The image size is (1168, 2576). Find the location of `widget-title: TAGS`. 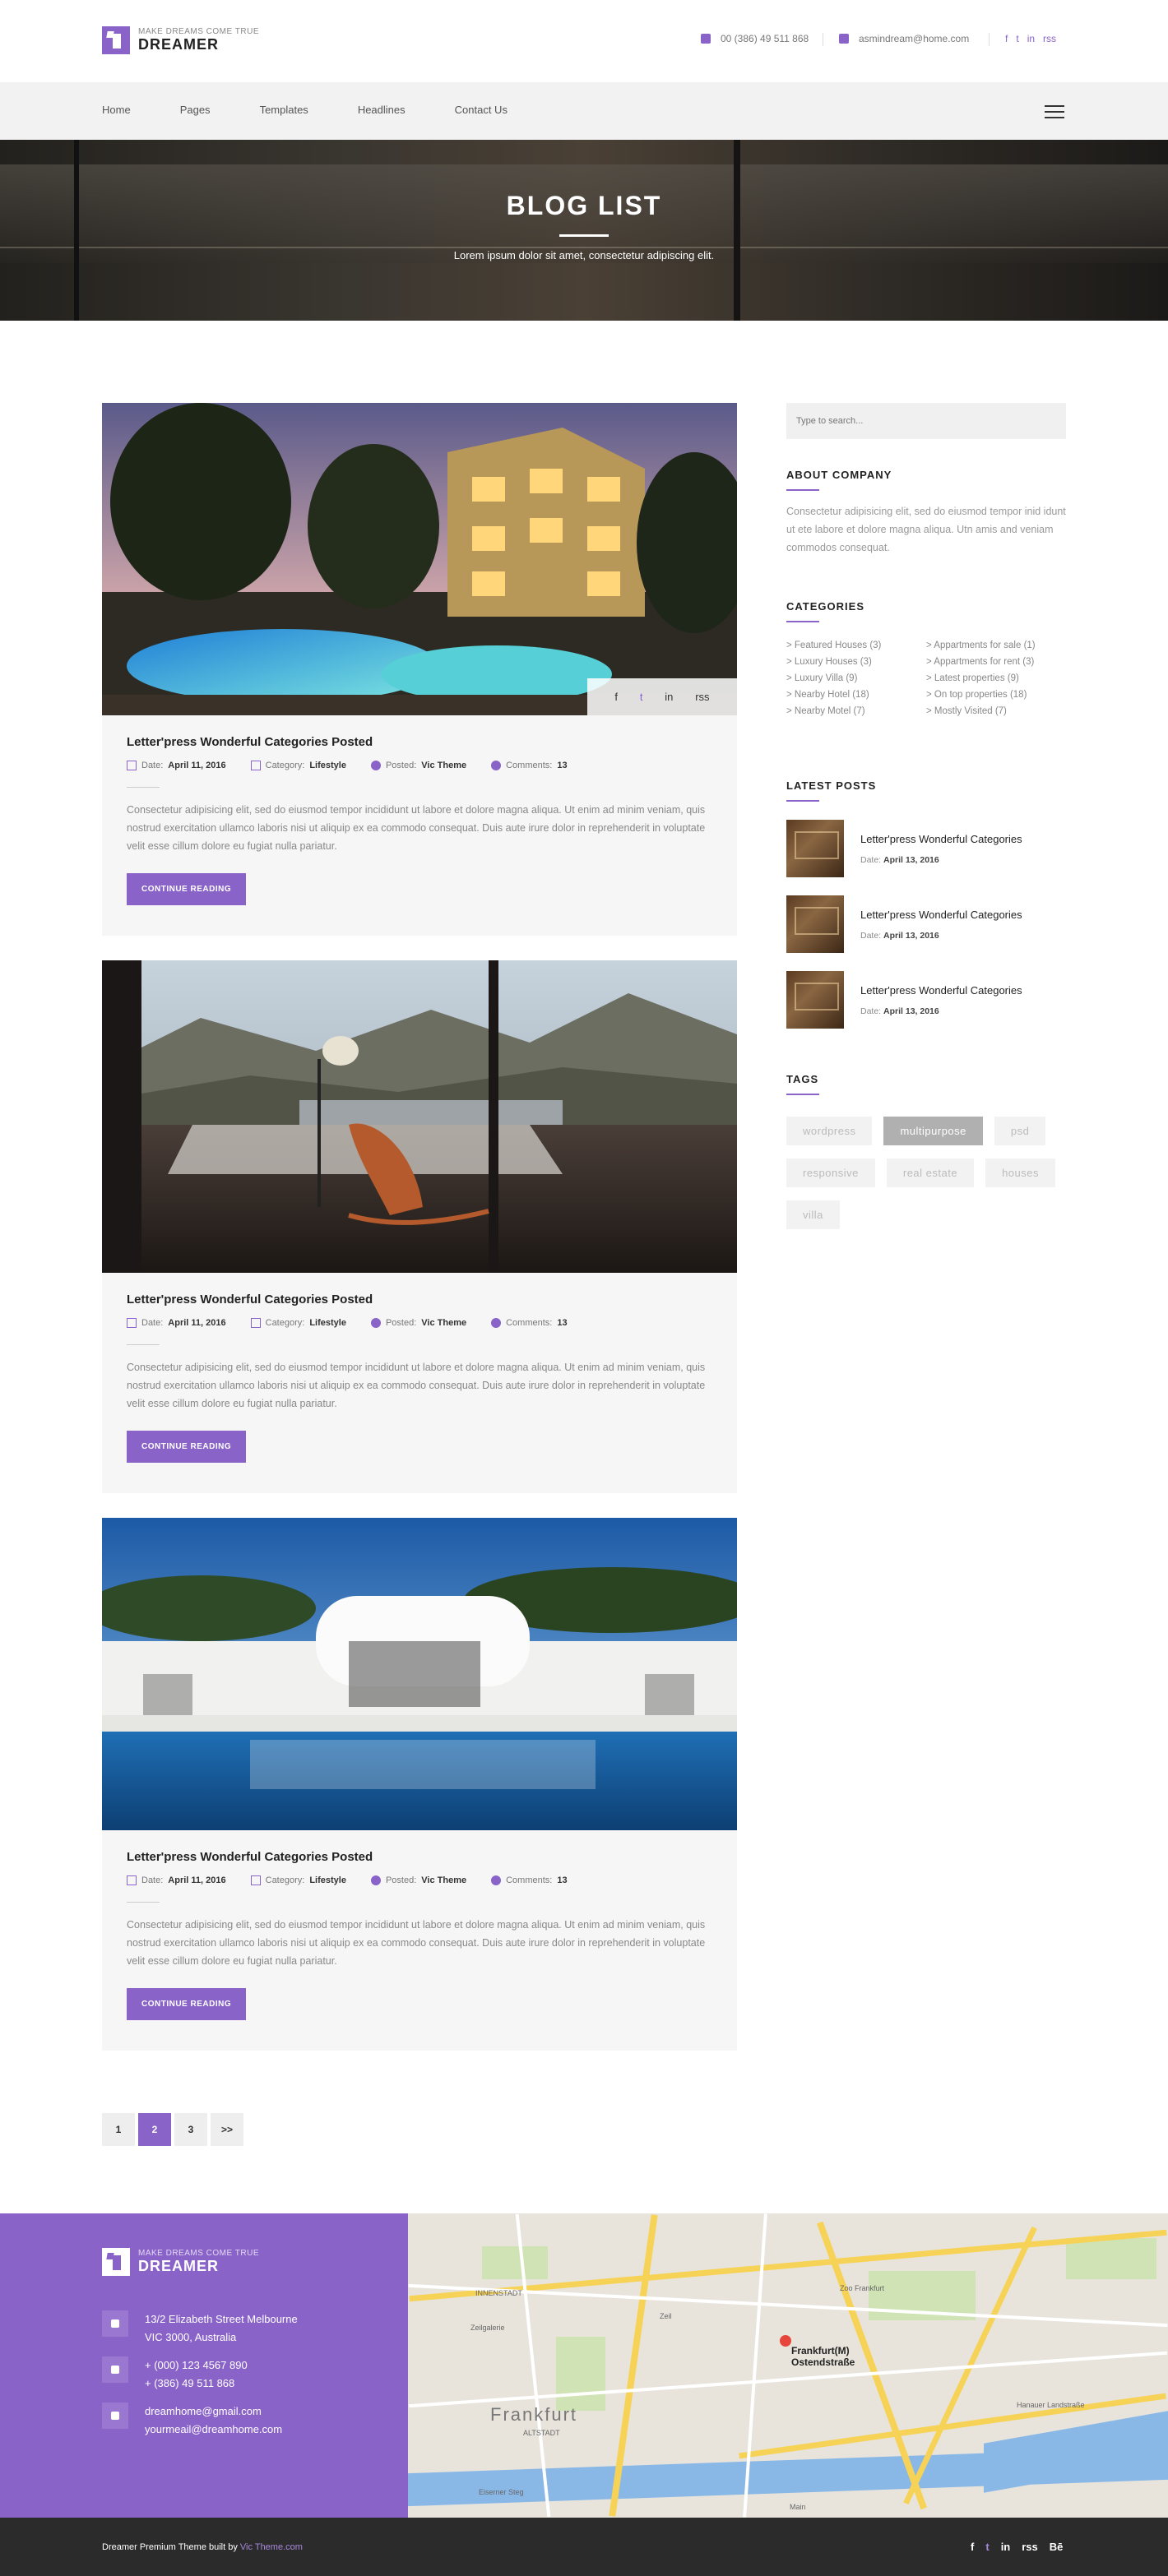

widget-title: TAGS is located at coordinates (803, 1079).